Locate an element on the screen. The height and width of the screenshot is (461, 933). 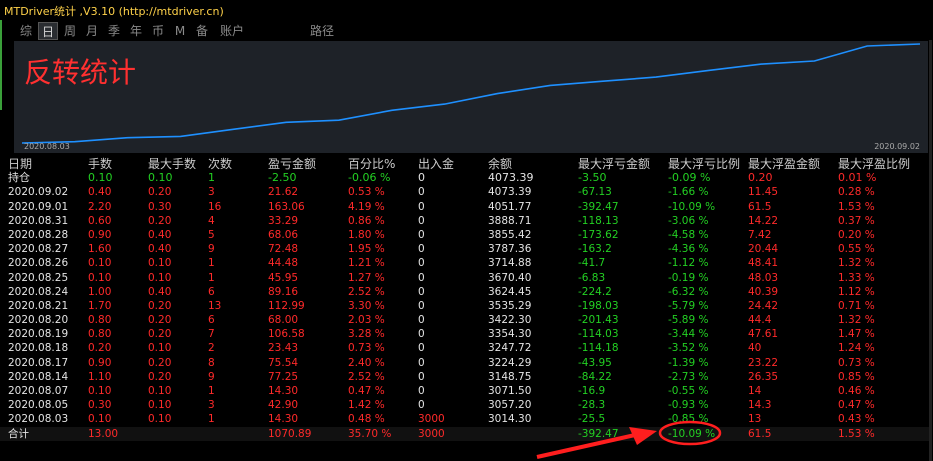
cell-col-1: 0.90 is located at coordinates (100, 234).